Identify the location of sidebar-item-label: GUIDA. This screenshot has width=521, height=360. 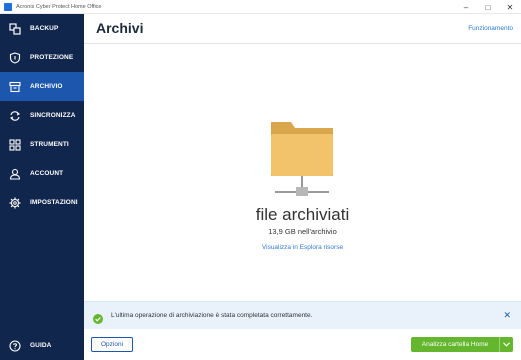
(41, 345).